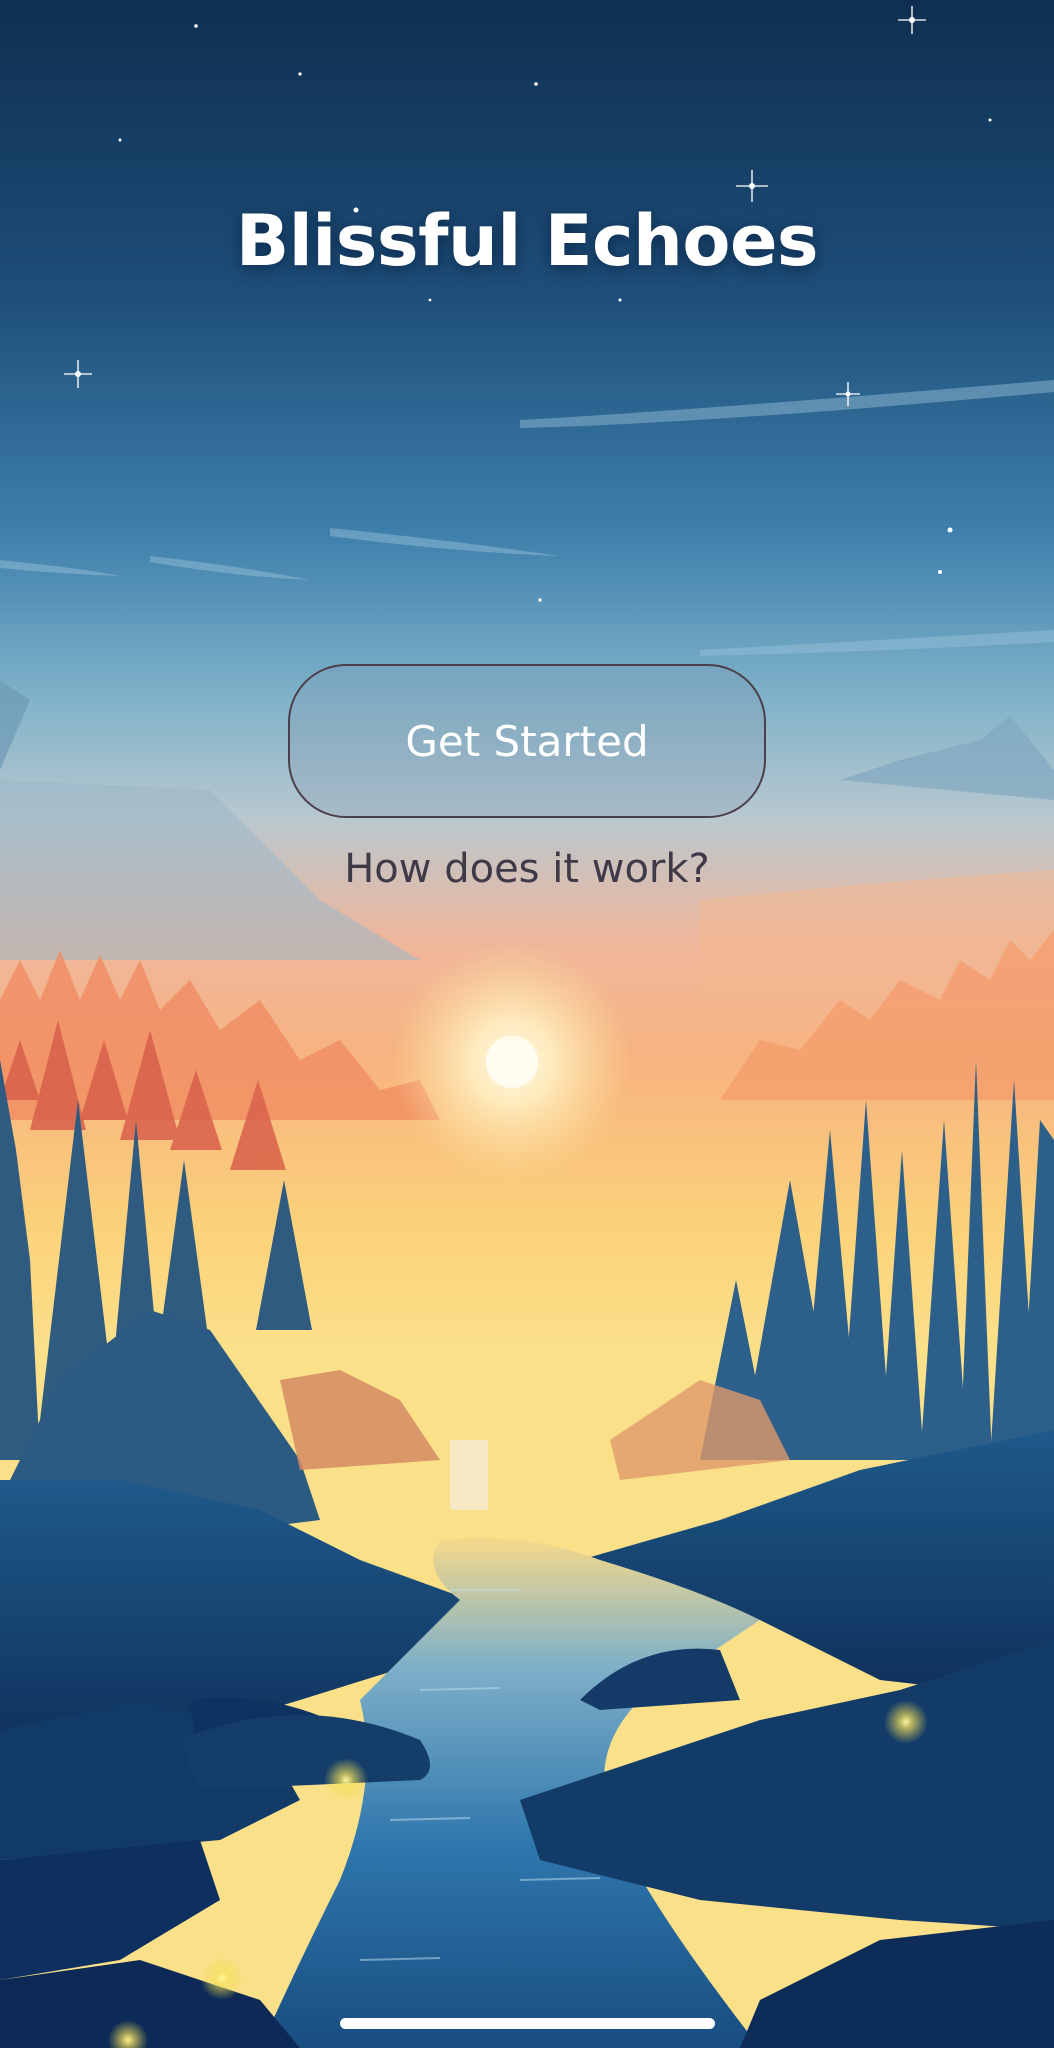 Image resolution: width=1054 pixels, height=2048 pixels. I want to click on get-started-button: Get Started, so click(527, 741).